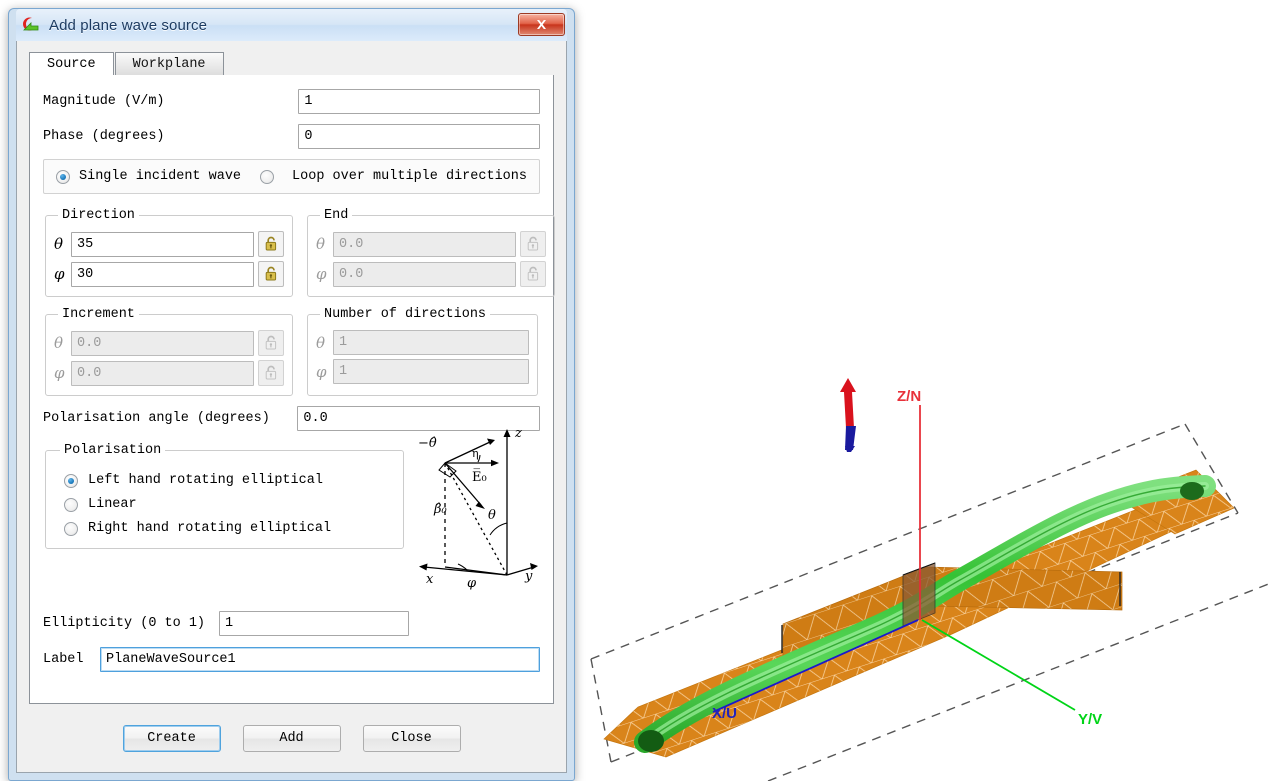 Image resolution: width=1271 pixels, height=781 pixels. Describe the element at coordinates (1090, 719) in the screenshot. I see `axis-label-y: Y/V` at that location.